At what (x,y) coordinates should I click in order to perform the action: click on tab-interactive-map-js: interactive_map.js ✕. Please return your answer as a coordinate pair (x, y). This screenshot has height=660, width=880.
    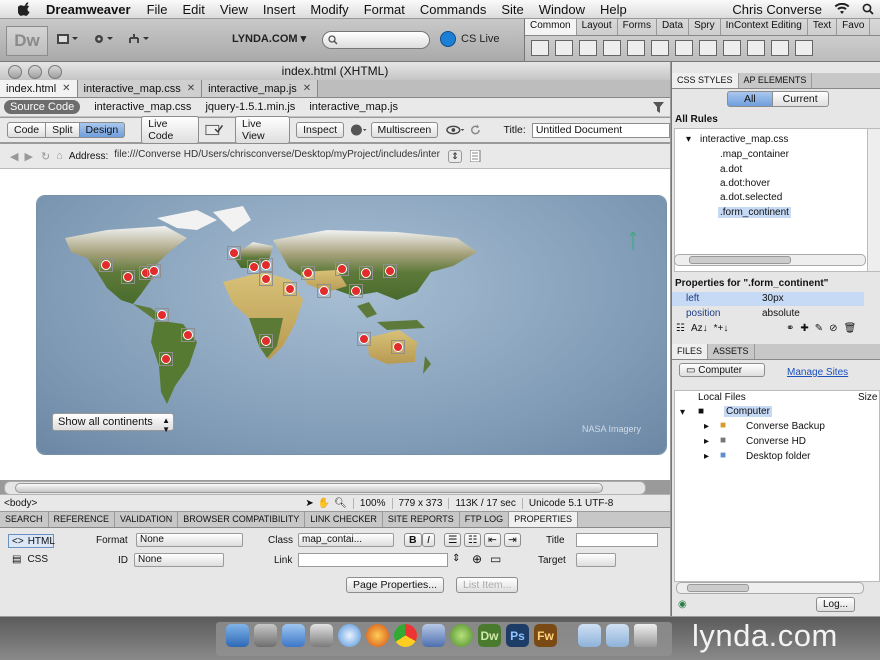
    Looking at the image, I should click on (260, 88).